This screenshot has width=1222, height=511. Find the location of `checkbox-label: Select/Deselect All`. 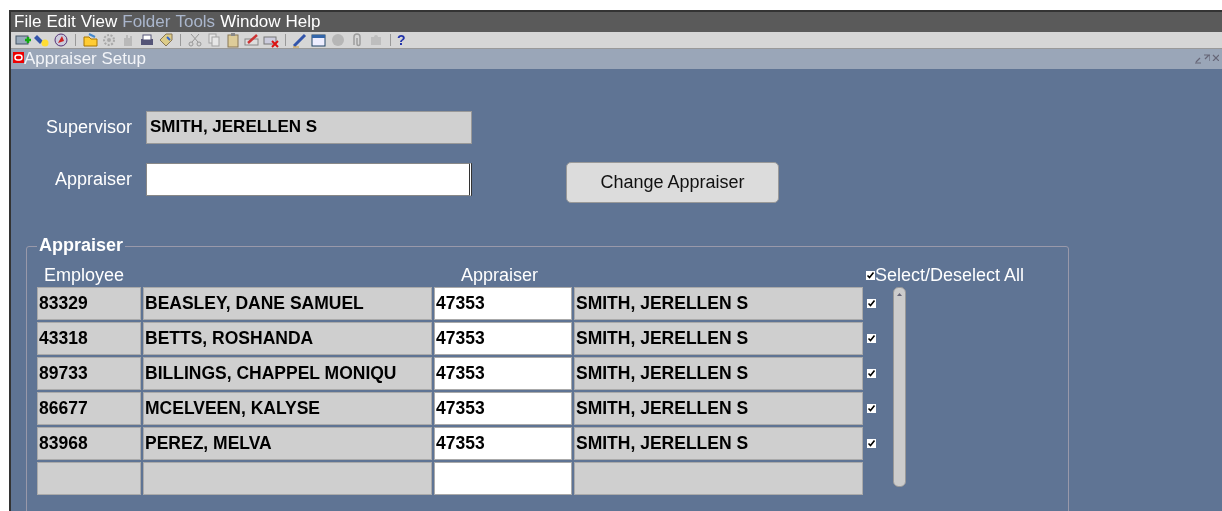

checkbox-label: Select/Deselect All is located at coordinates (950, 275).